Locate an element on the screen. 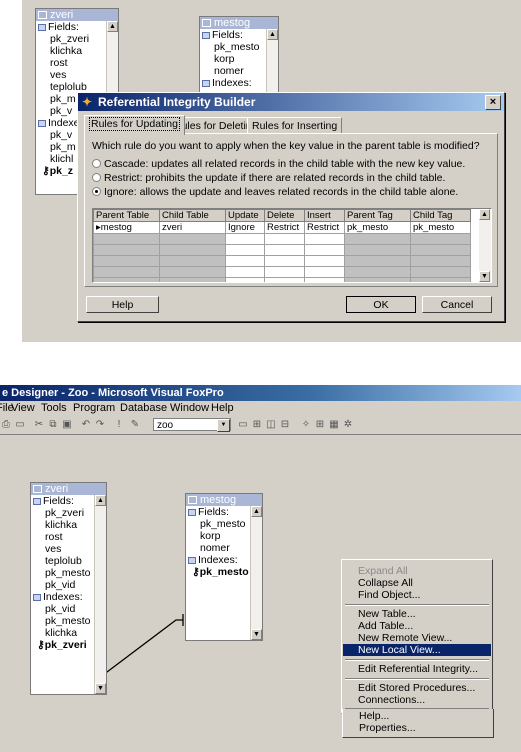 The image size is (521, 752). tab-label: Rules for Updating is located at coordinates (134, 124).